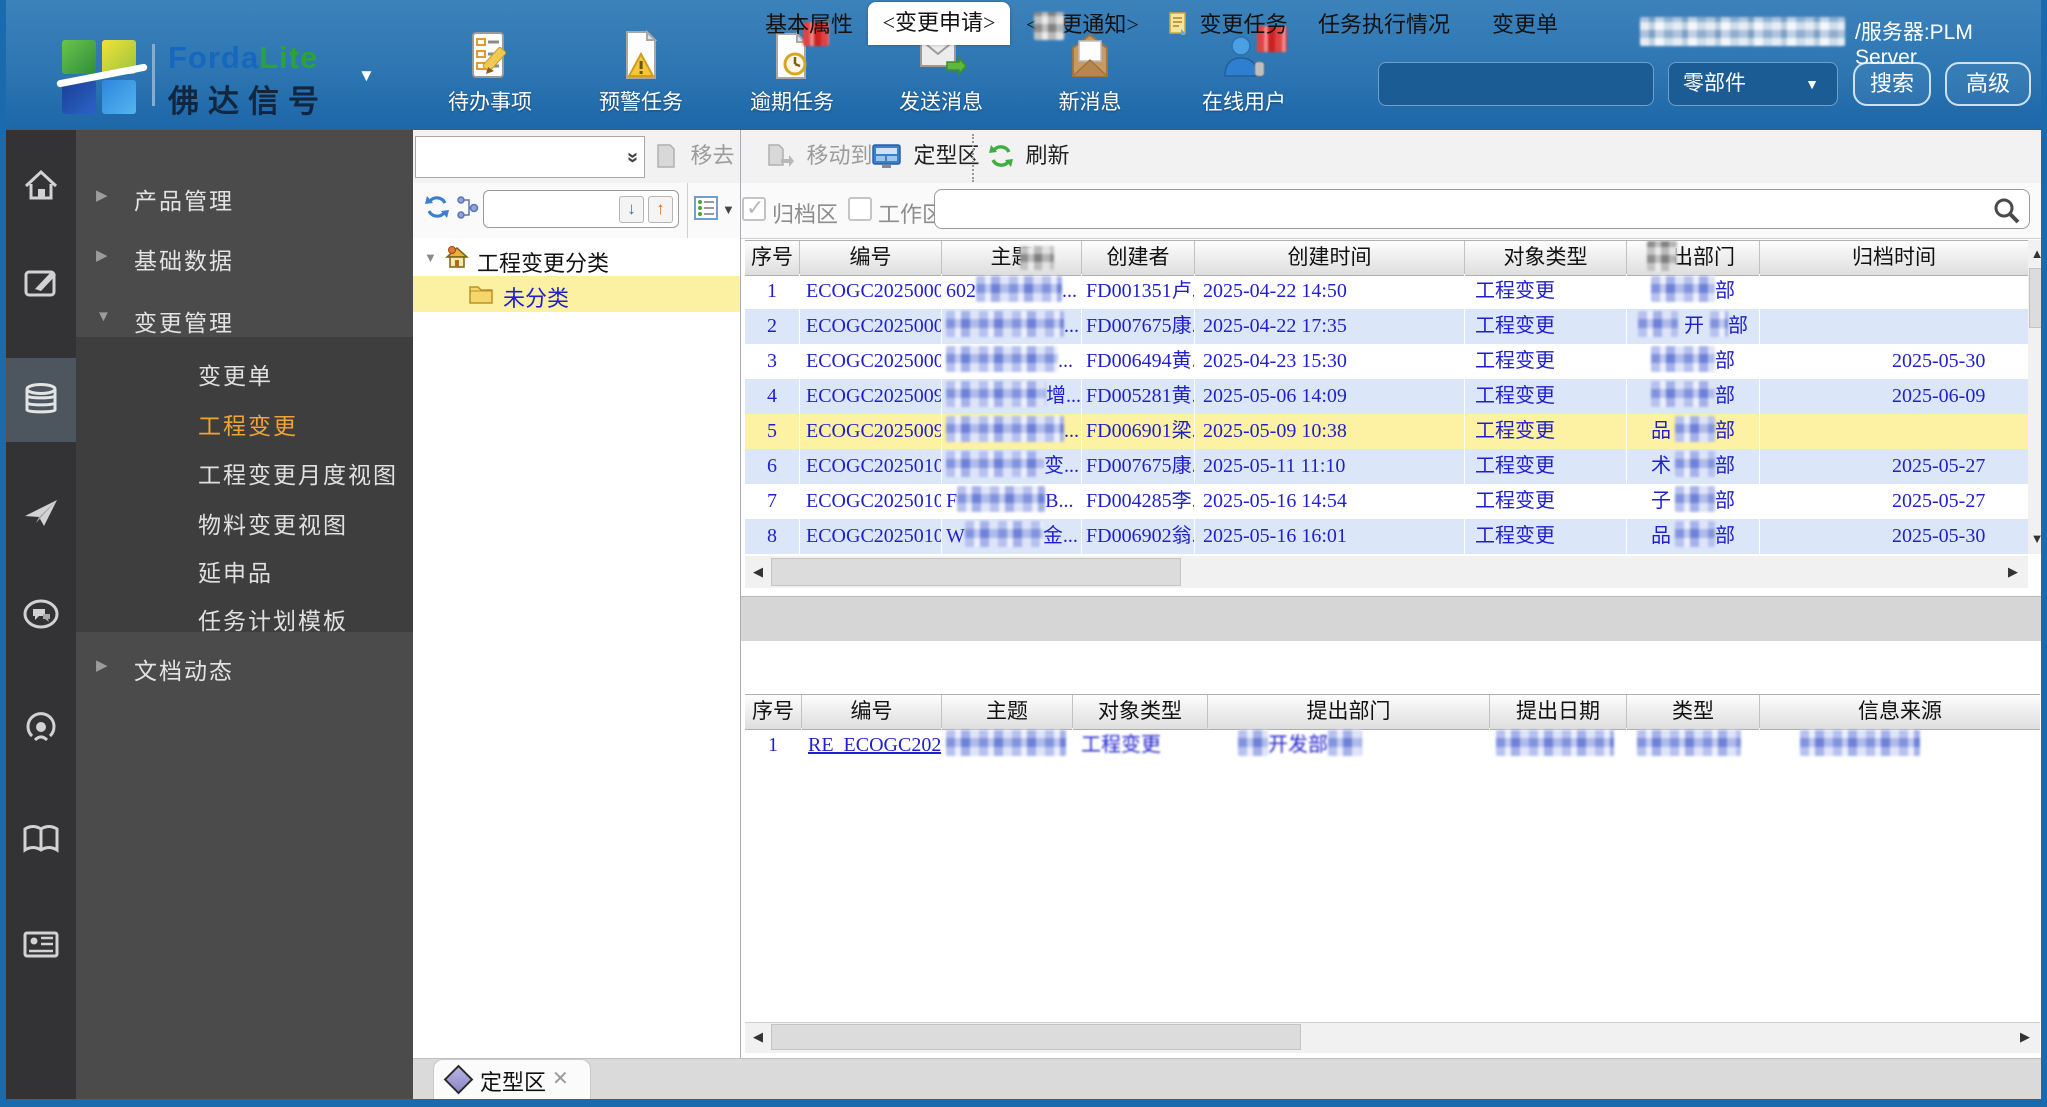 Image resolution: width=2047 pixels, height=1107 pixels. I want to click on move-down-button: ↓, so click(631, 209).